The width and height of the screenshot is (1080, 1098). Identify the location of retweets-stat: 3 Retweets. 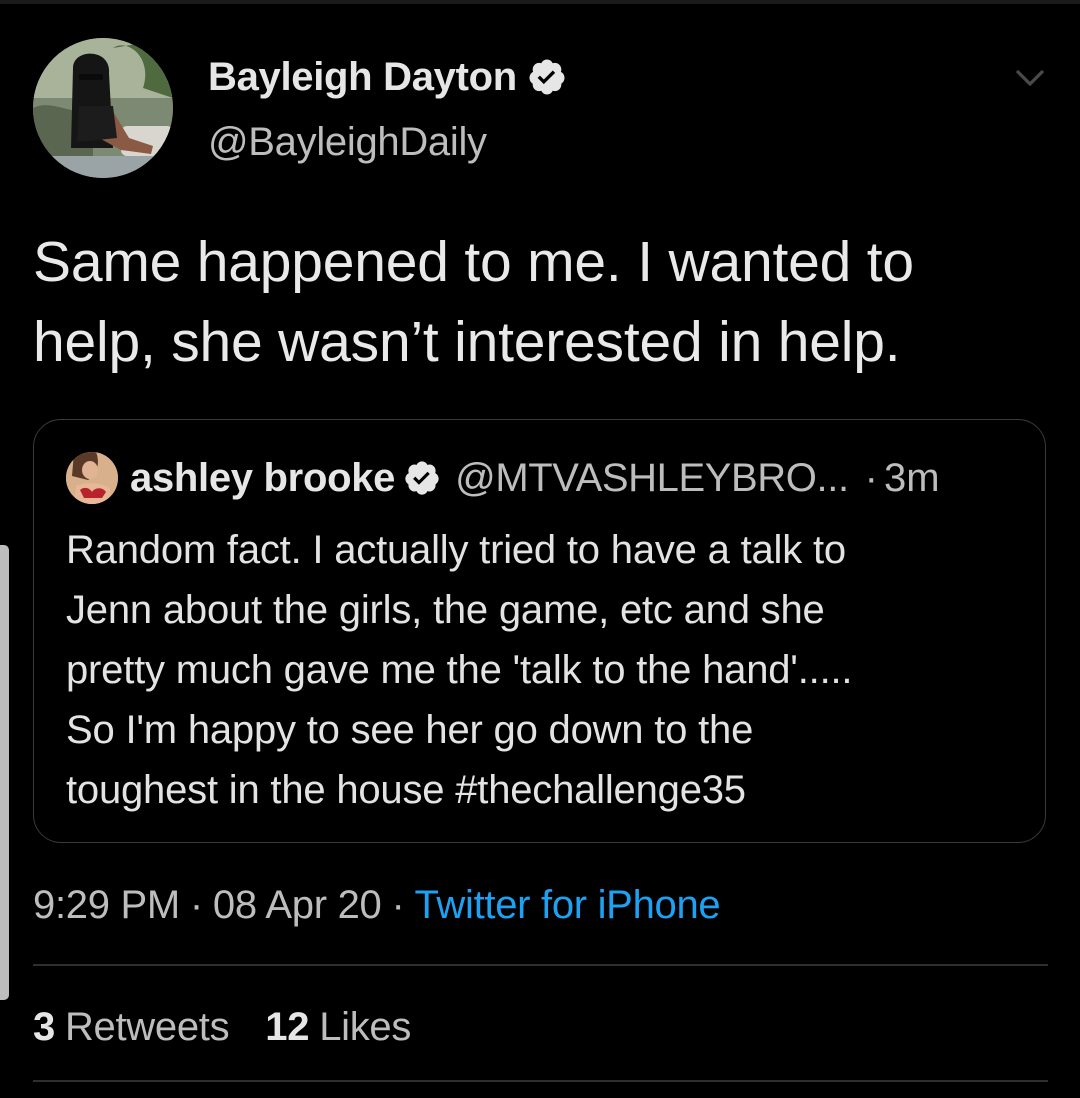
(131, 1027).